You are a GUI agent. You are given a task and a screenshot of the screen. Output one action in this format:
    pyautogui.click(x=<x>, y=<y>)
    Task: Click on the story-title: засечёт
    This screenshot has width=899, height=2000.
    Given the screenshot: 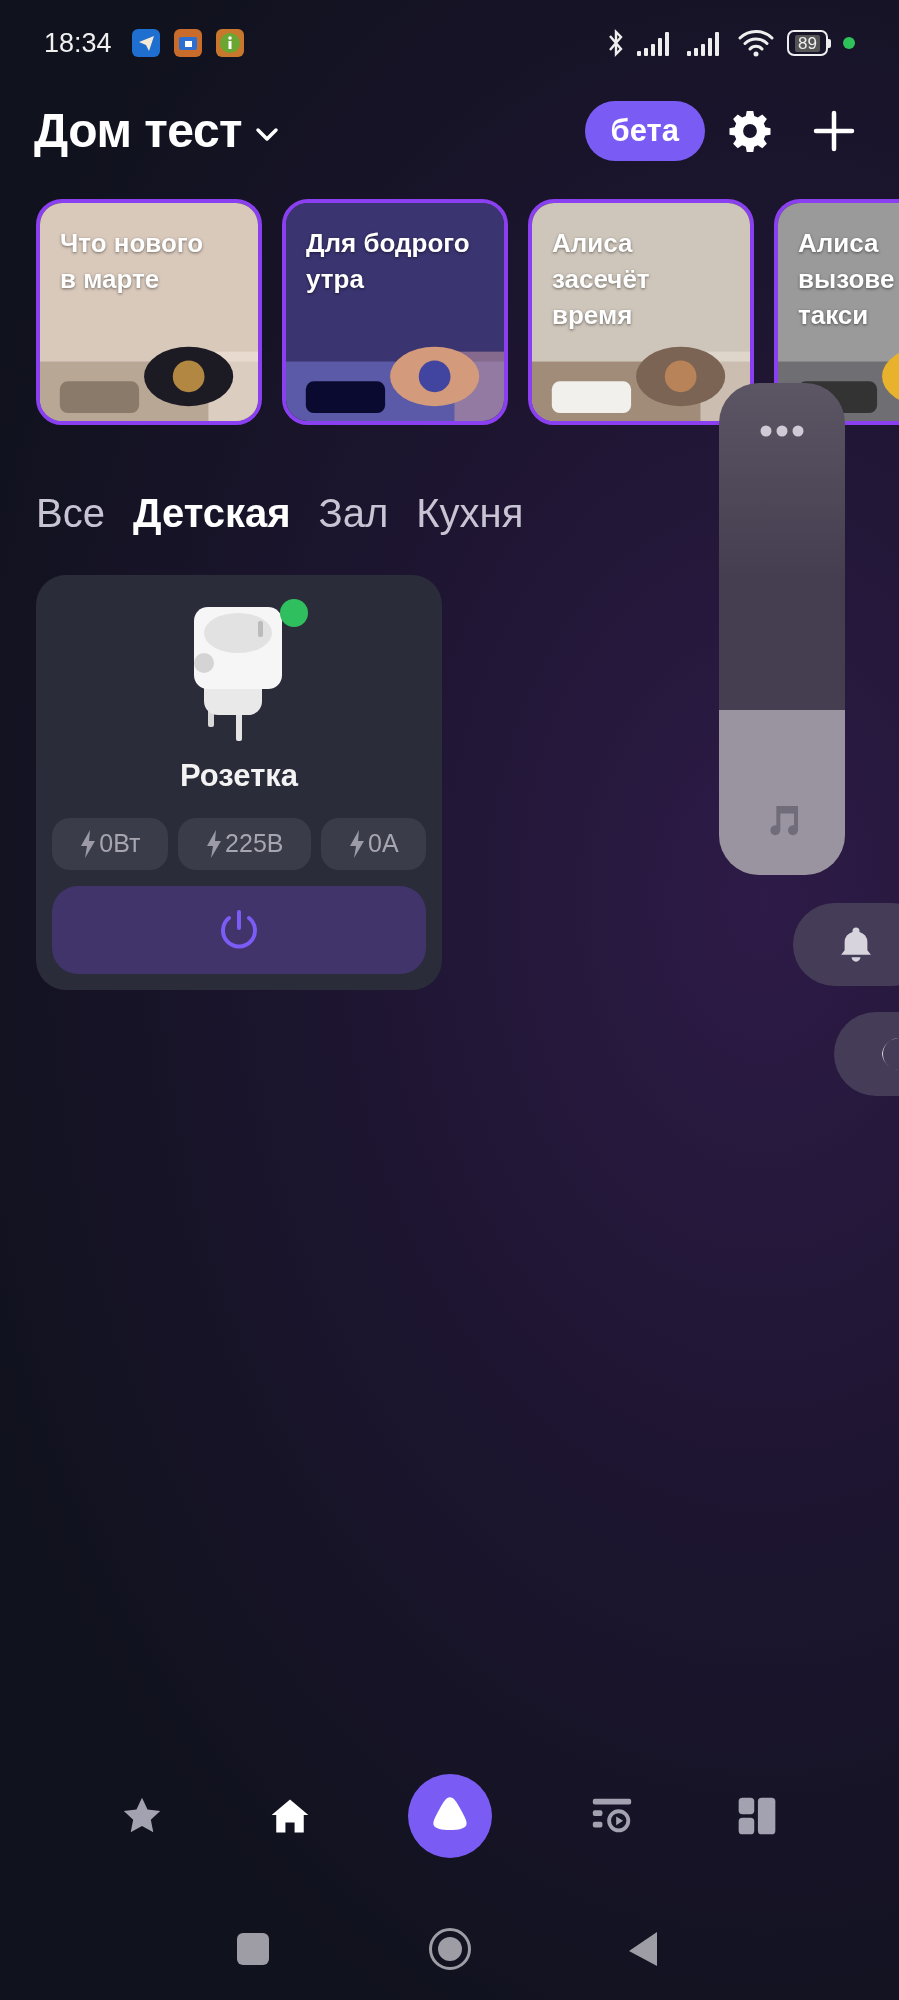 What is the action you would take?
    pyautogui.click(x=601, y=279)
    